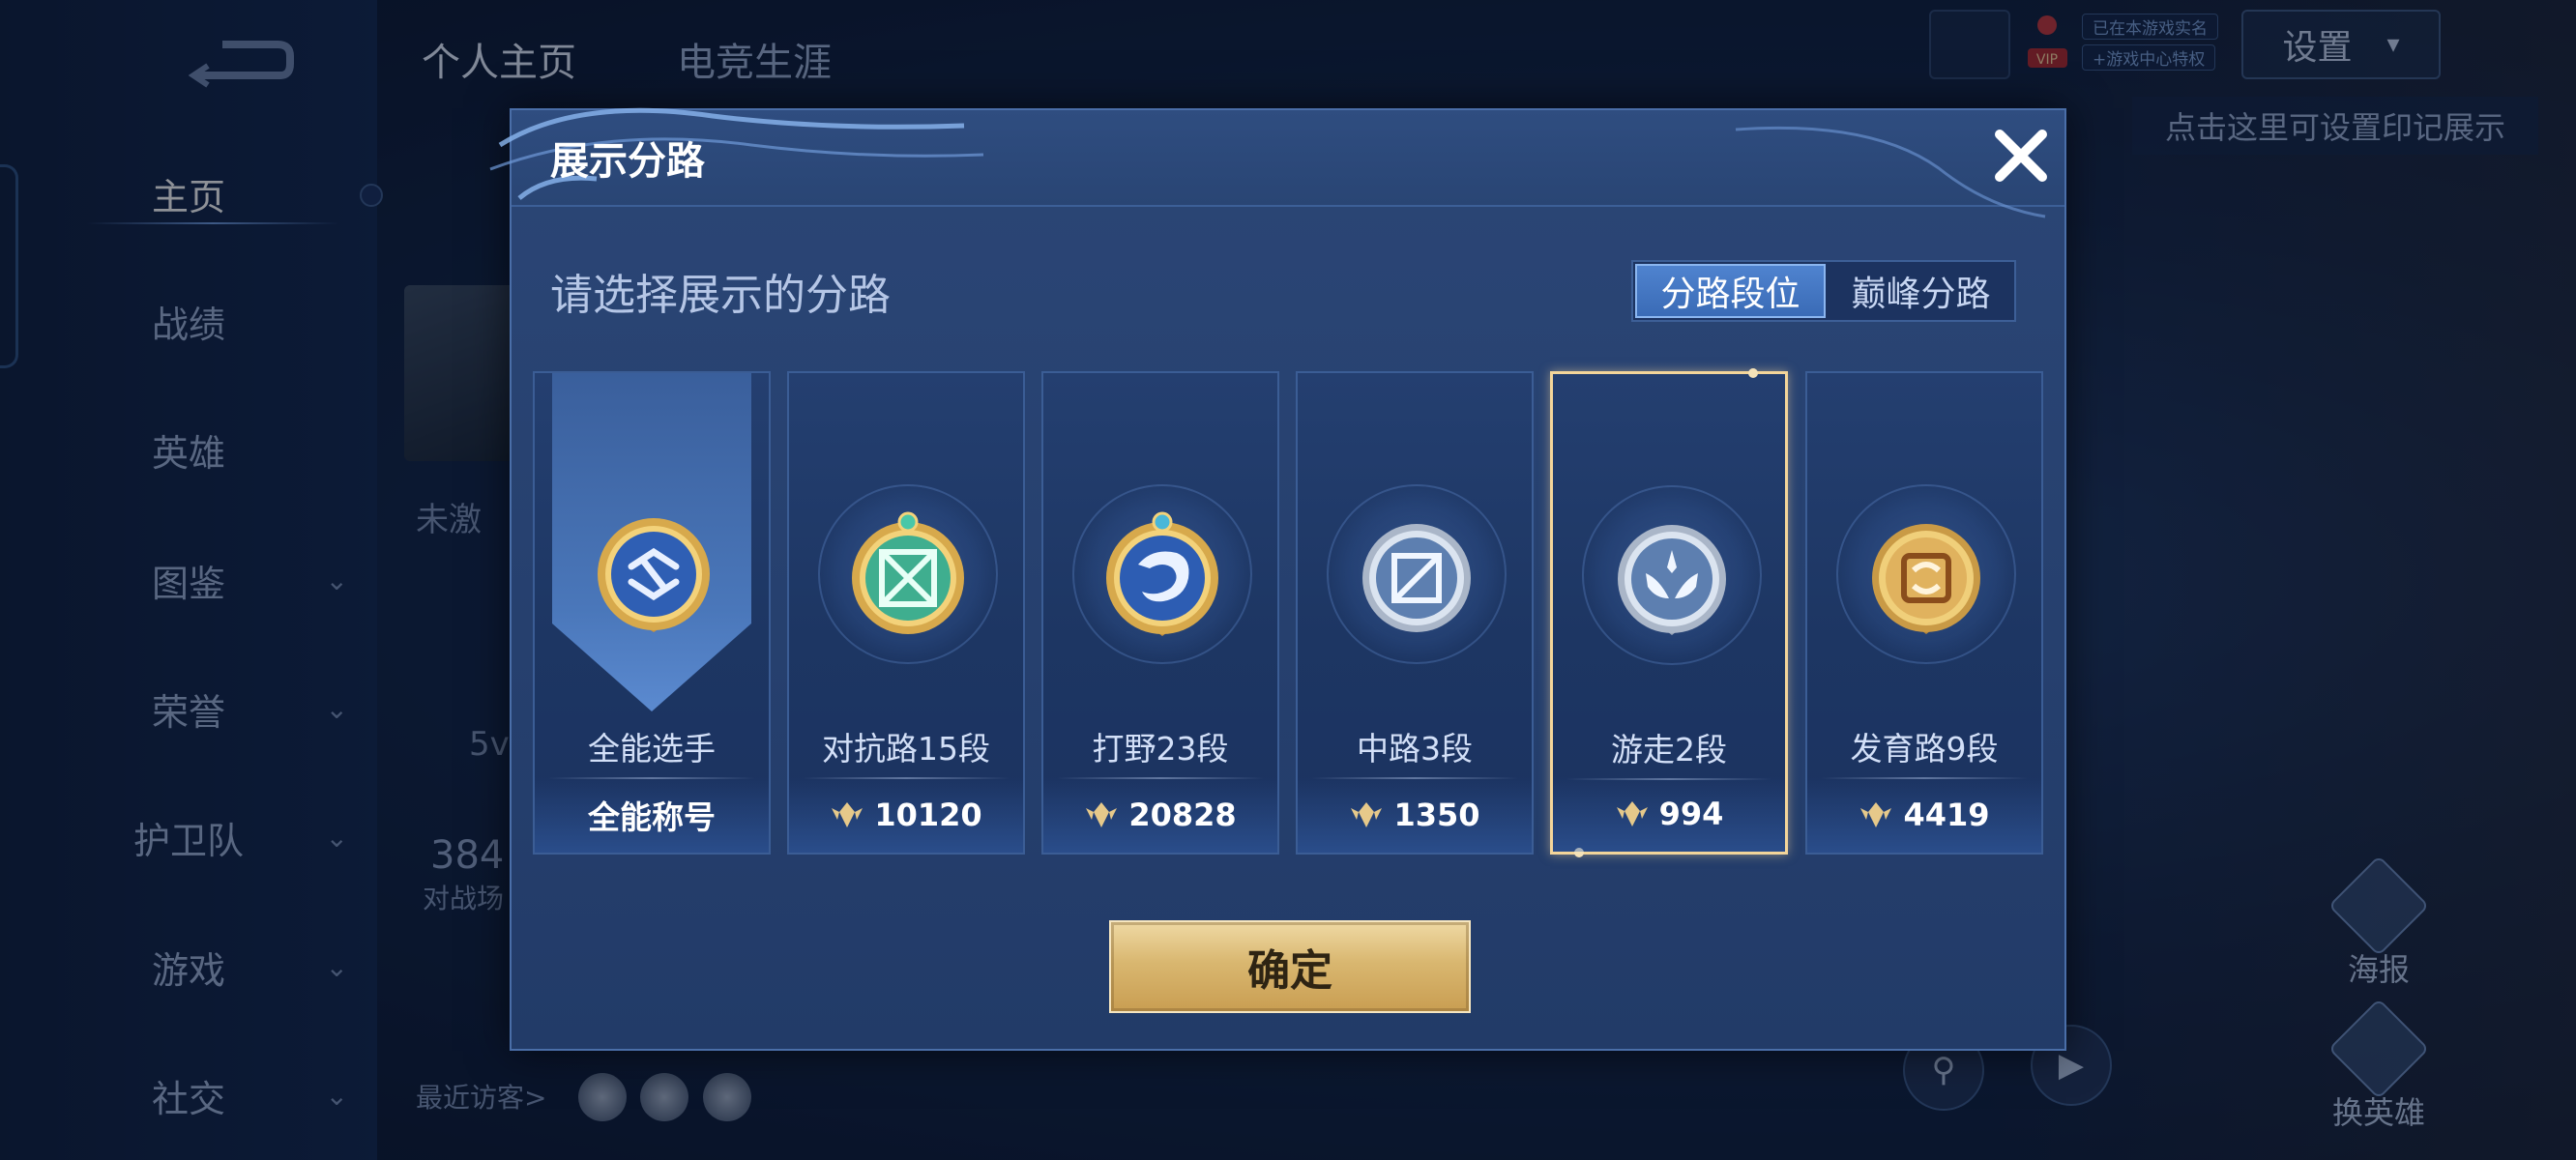 This screenshot has width=2576, height=1160. I want to click on corner-sparkle, so click(1753, 373).